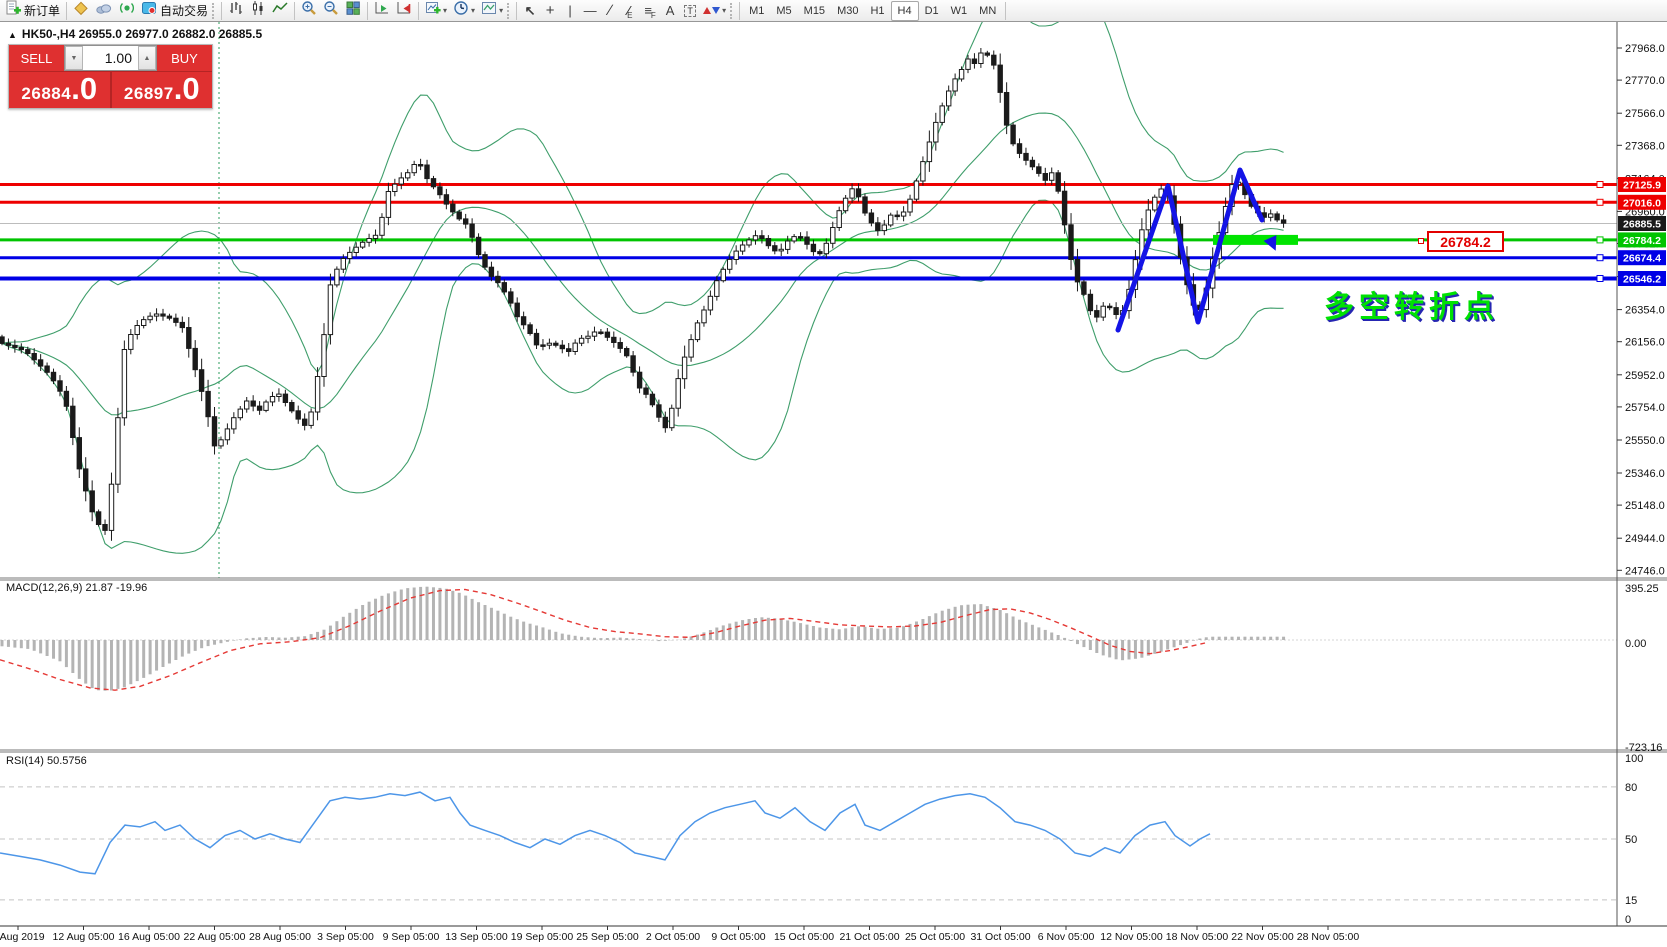 The height and width of the screenshot is (947, 1667). I want to click on sell-price: 26884.0, so click(60, 90).